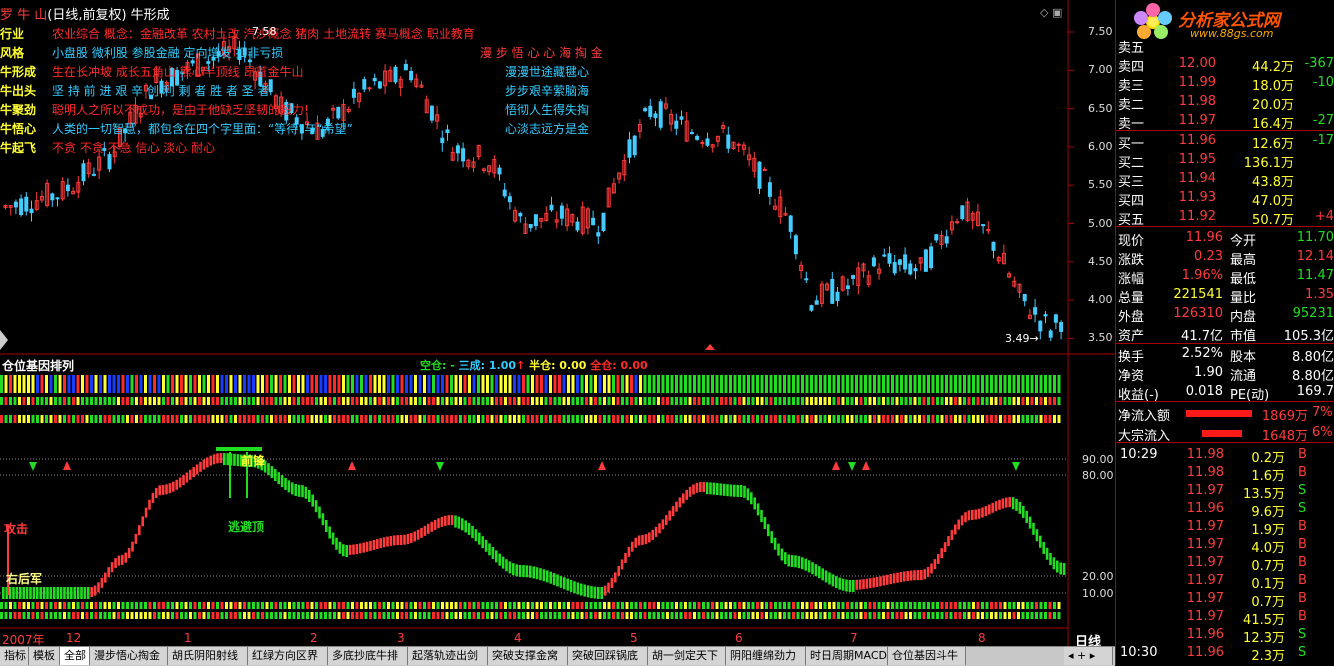 This screenshot has height=666, width=1334. I want to click on tab-1: 模板, so click(44, 656).